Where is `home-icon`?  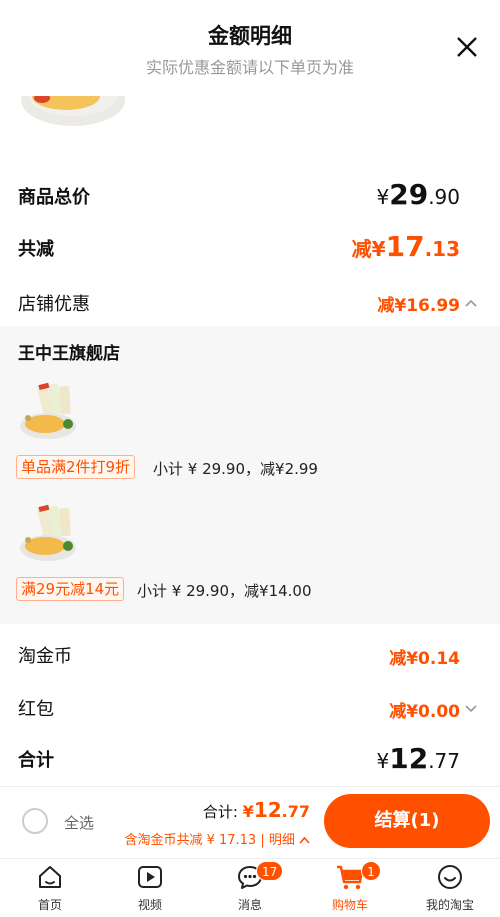 home-icon is located at coordinates (50, 877).